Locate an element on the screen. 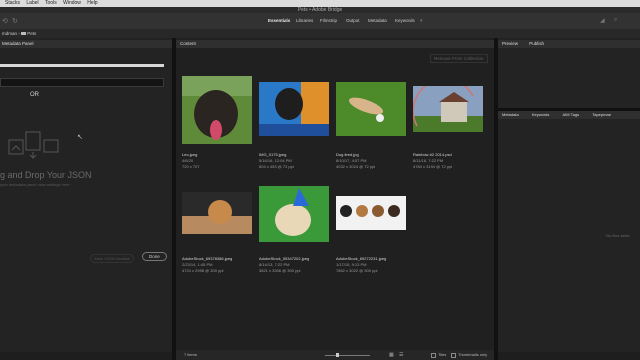 This screenshot has height=360, width=640. file-dims: 4032 x 3024 @ 72 ppi is located at coordinates (356, 166).